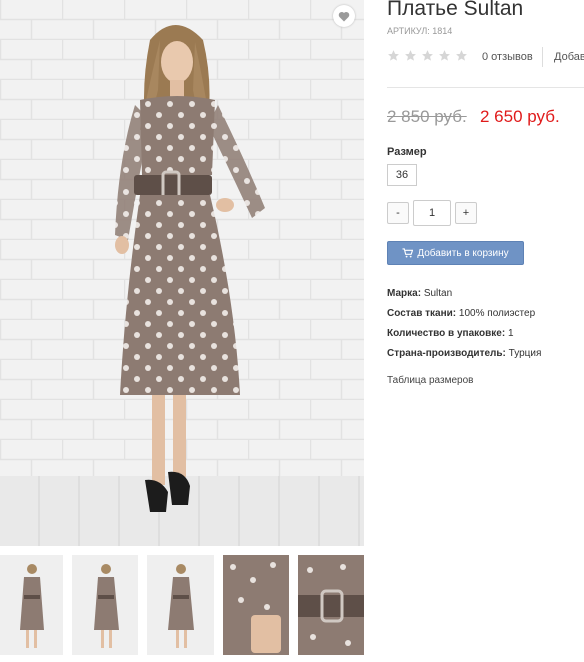 This screenshot has height=662, width=584. Describe the element at coordinates (438, 293) in the screenshot. I see `property-value: Sultan` at that location.